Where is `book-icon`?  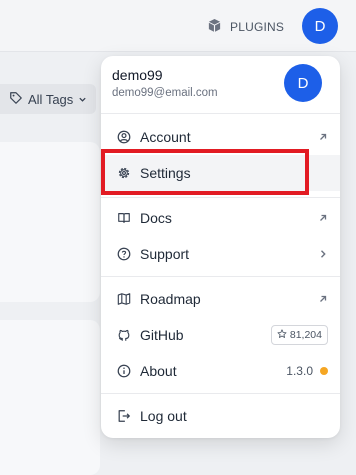
book-icon is located at coordinates (124, 218).